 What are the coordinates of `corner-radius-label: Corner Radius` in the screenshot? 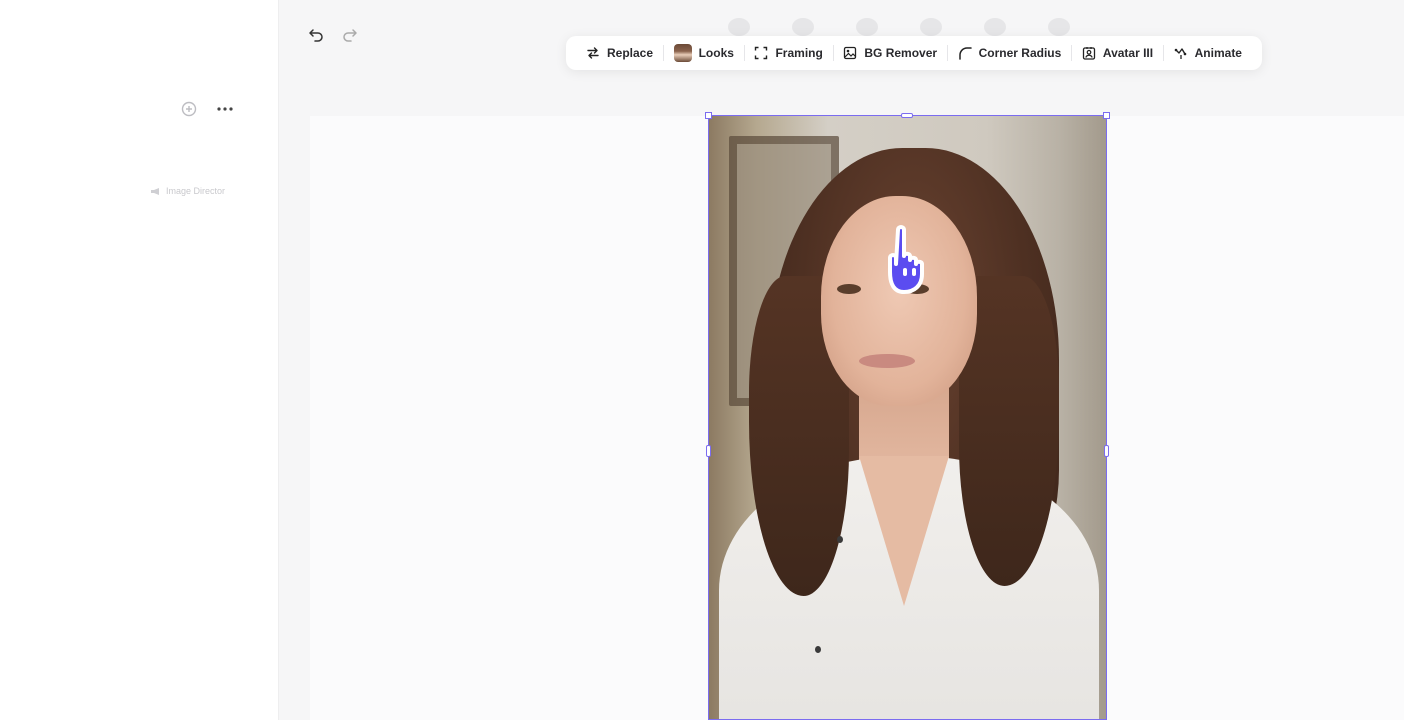 It's located at (1020, 53).